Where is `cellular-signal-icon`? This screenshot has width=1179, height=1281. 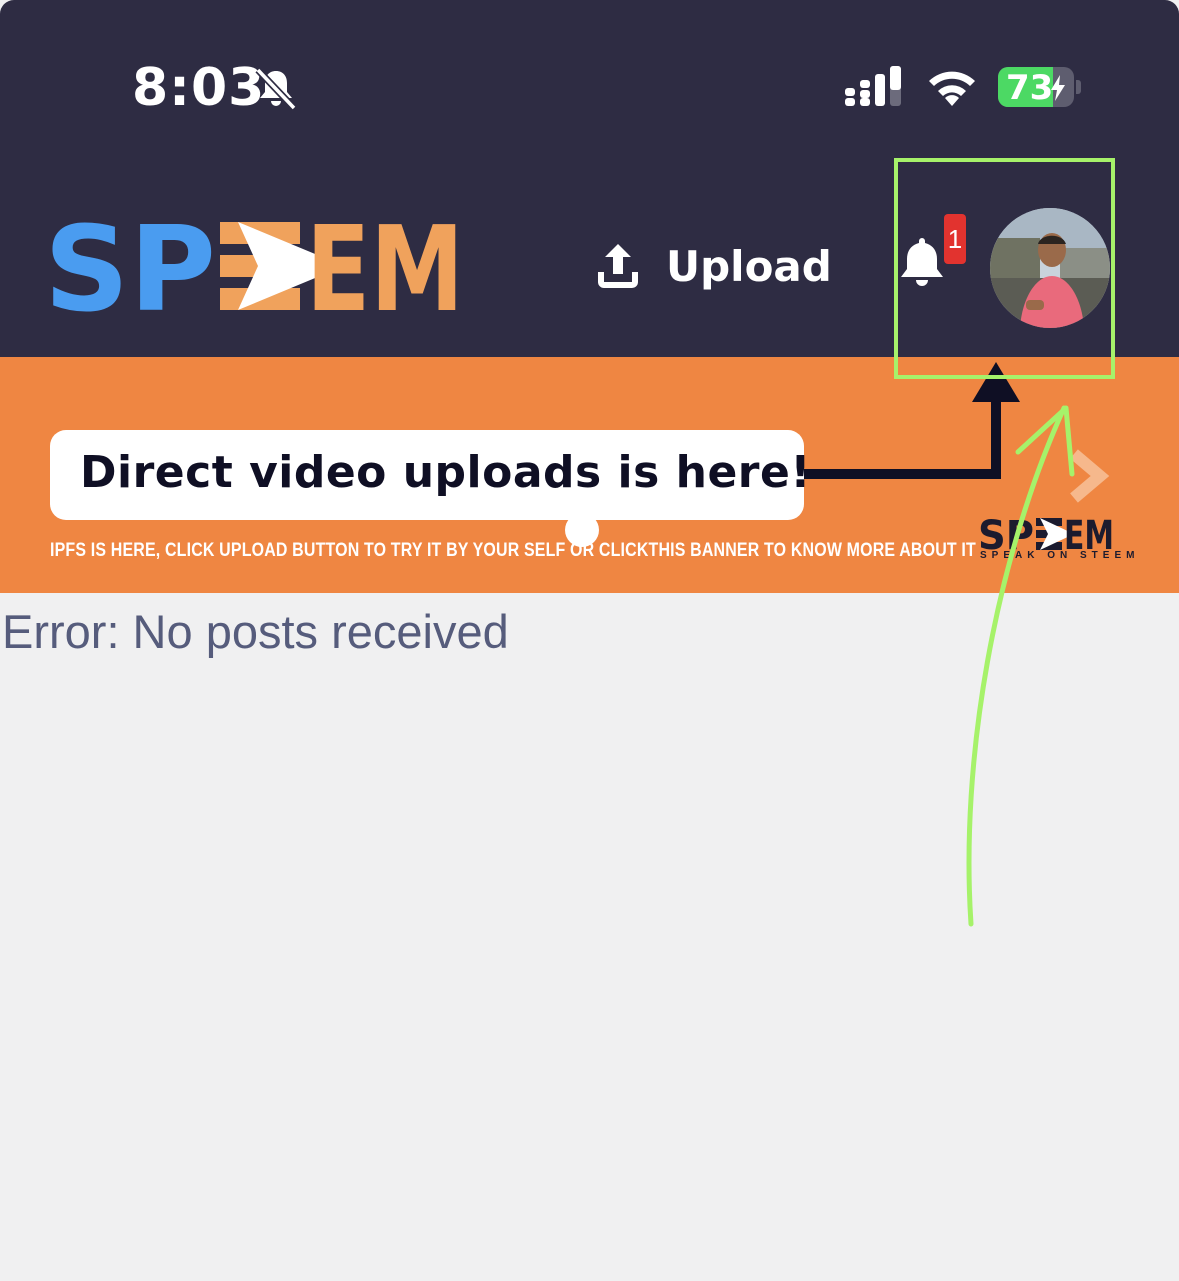
cellular-signal-icon is located at coordinates (873, 86).